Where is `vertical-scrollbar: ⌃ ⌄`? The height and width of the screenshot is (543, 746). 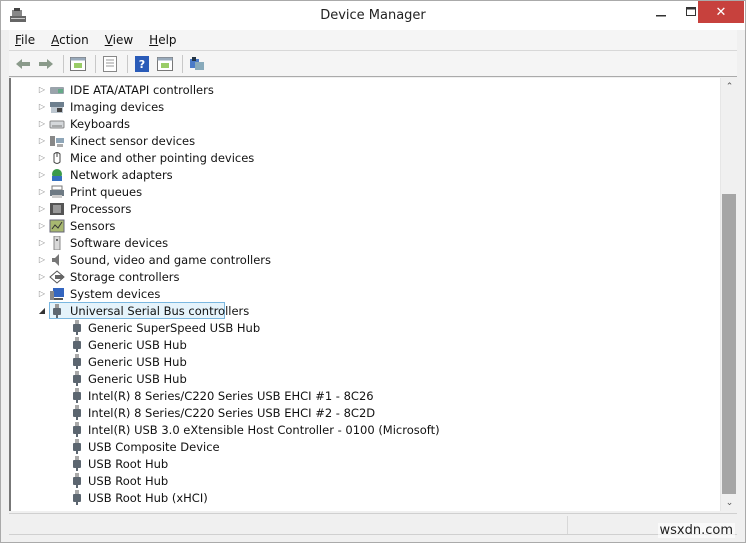
vertical-scrollbar: ⌃ ⌄ is located at coordinates (728, 294).